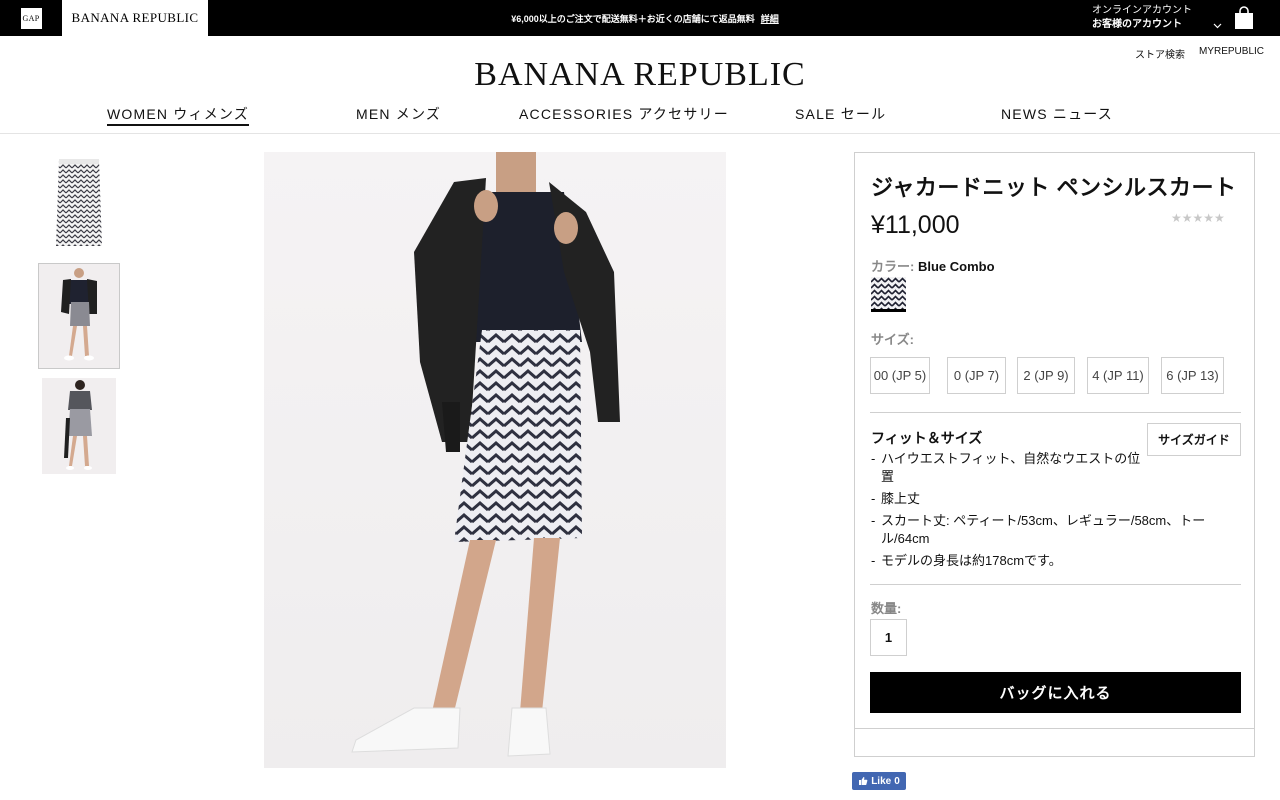 Image resolution: width=1280 pixels, height=800 pixels. I want to click on nav-women: WOMEN ウィメンズ, so click(178, 115).